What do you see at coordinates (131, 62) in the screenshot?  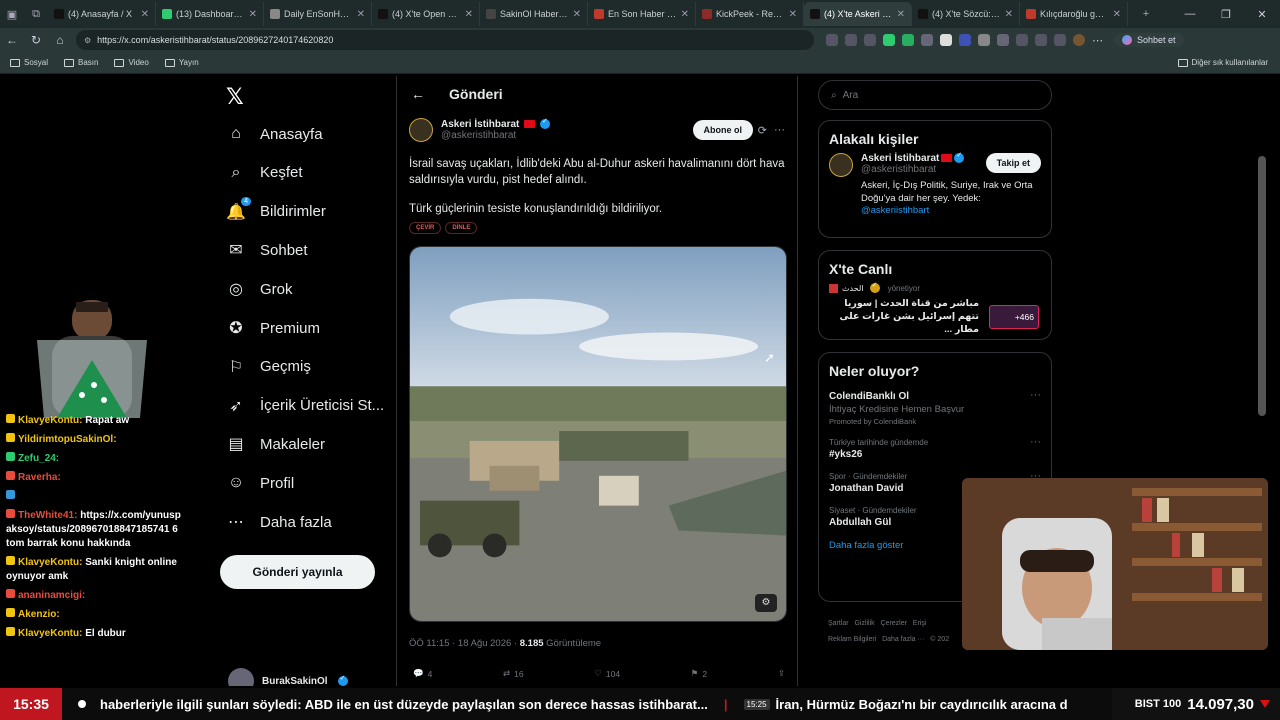 I see `bookmark-folder: Video` at bounding box center [131, 62].